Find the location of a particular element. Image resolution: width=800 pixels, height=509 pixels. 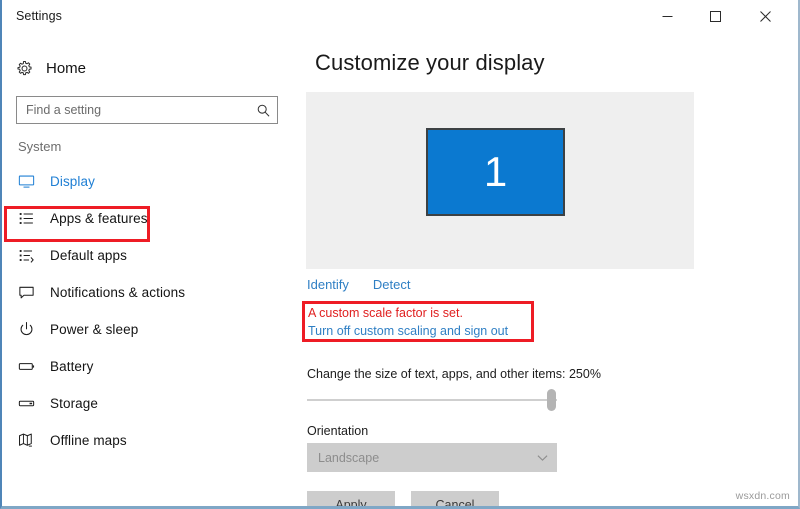

scale-slider is located at coordinates (432, 400).